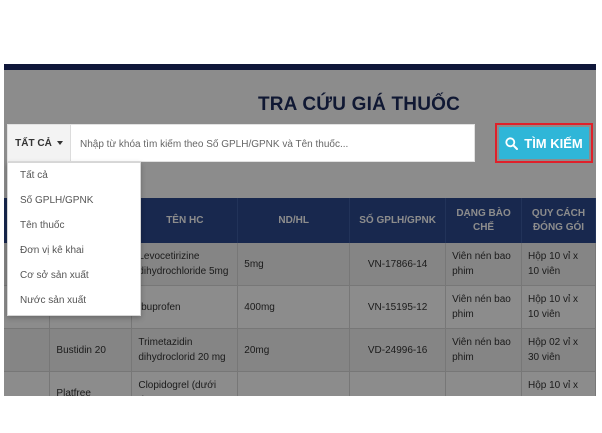 The height and width of the screenshot is (433, 602). I want to click on table-cell: Clopidogrel (dưới dạng, so click(185, 383).